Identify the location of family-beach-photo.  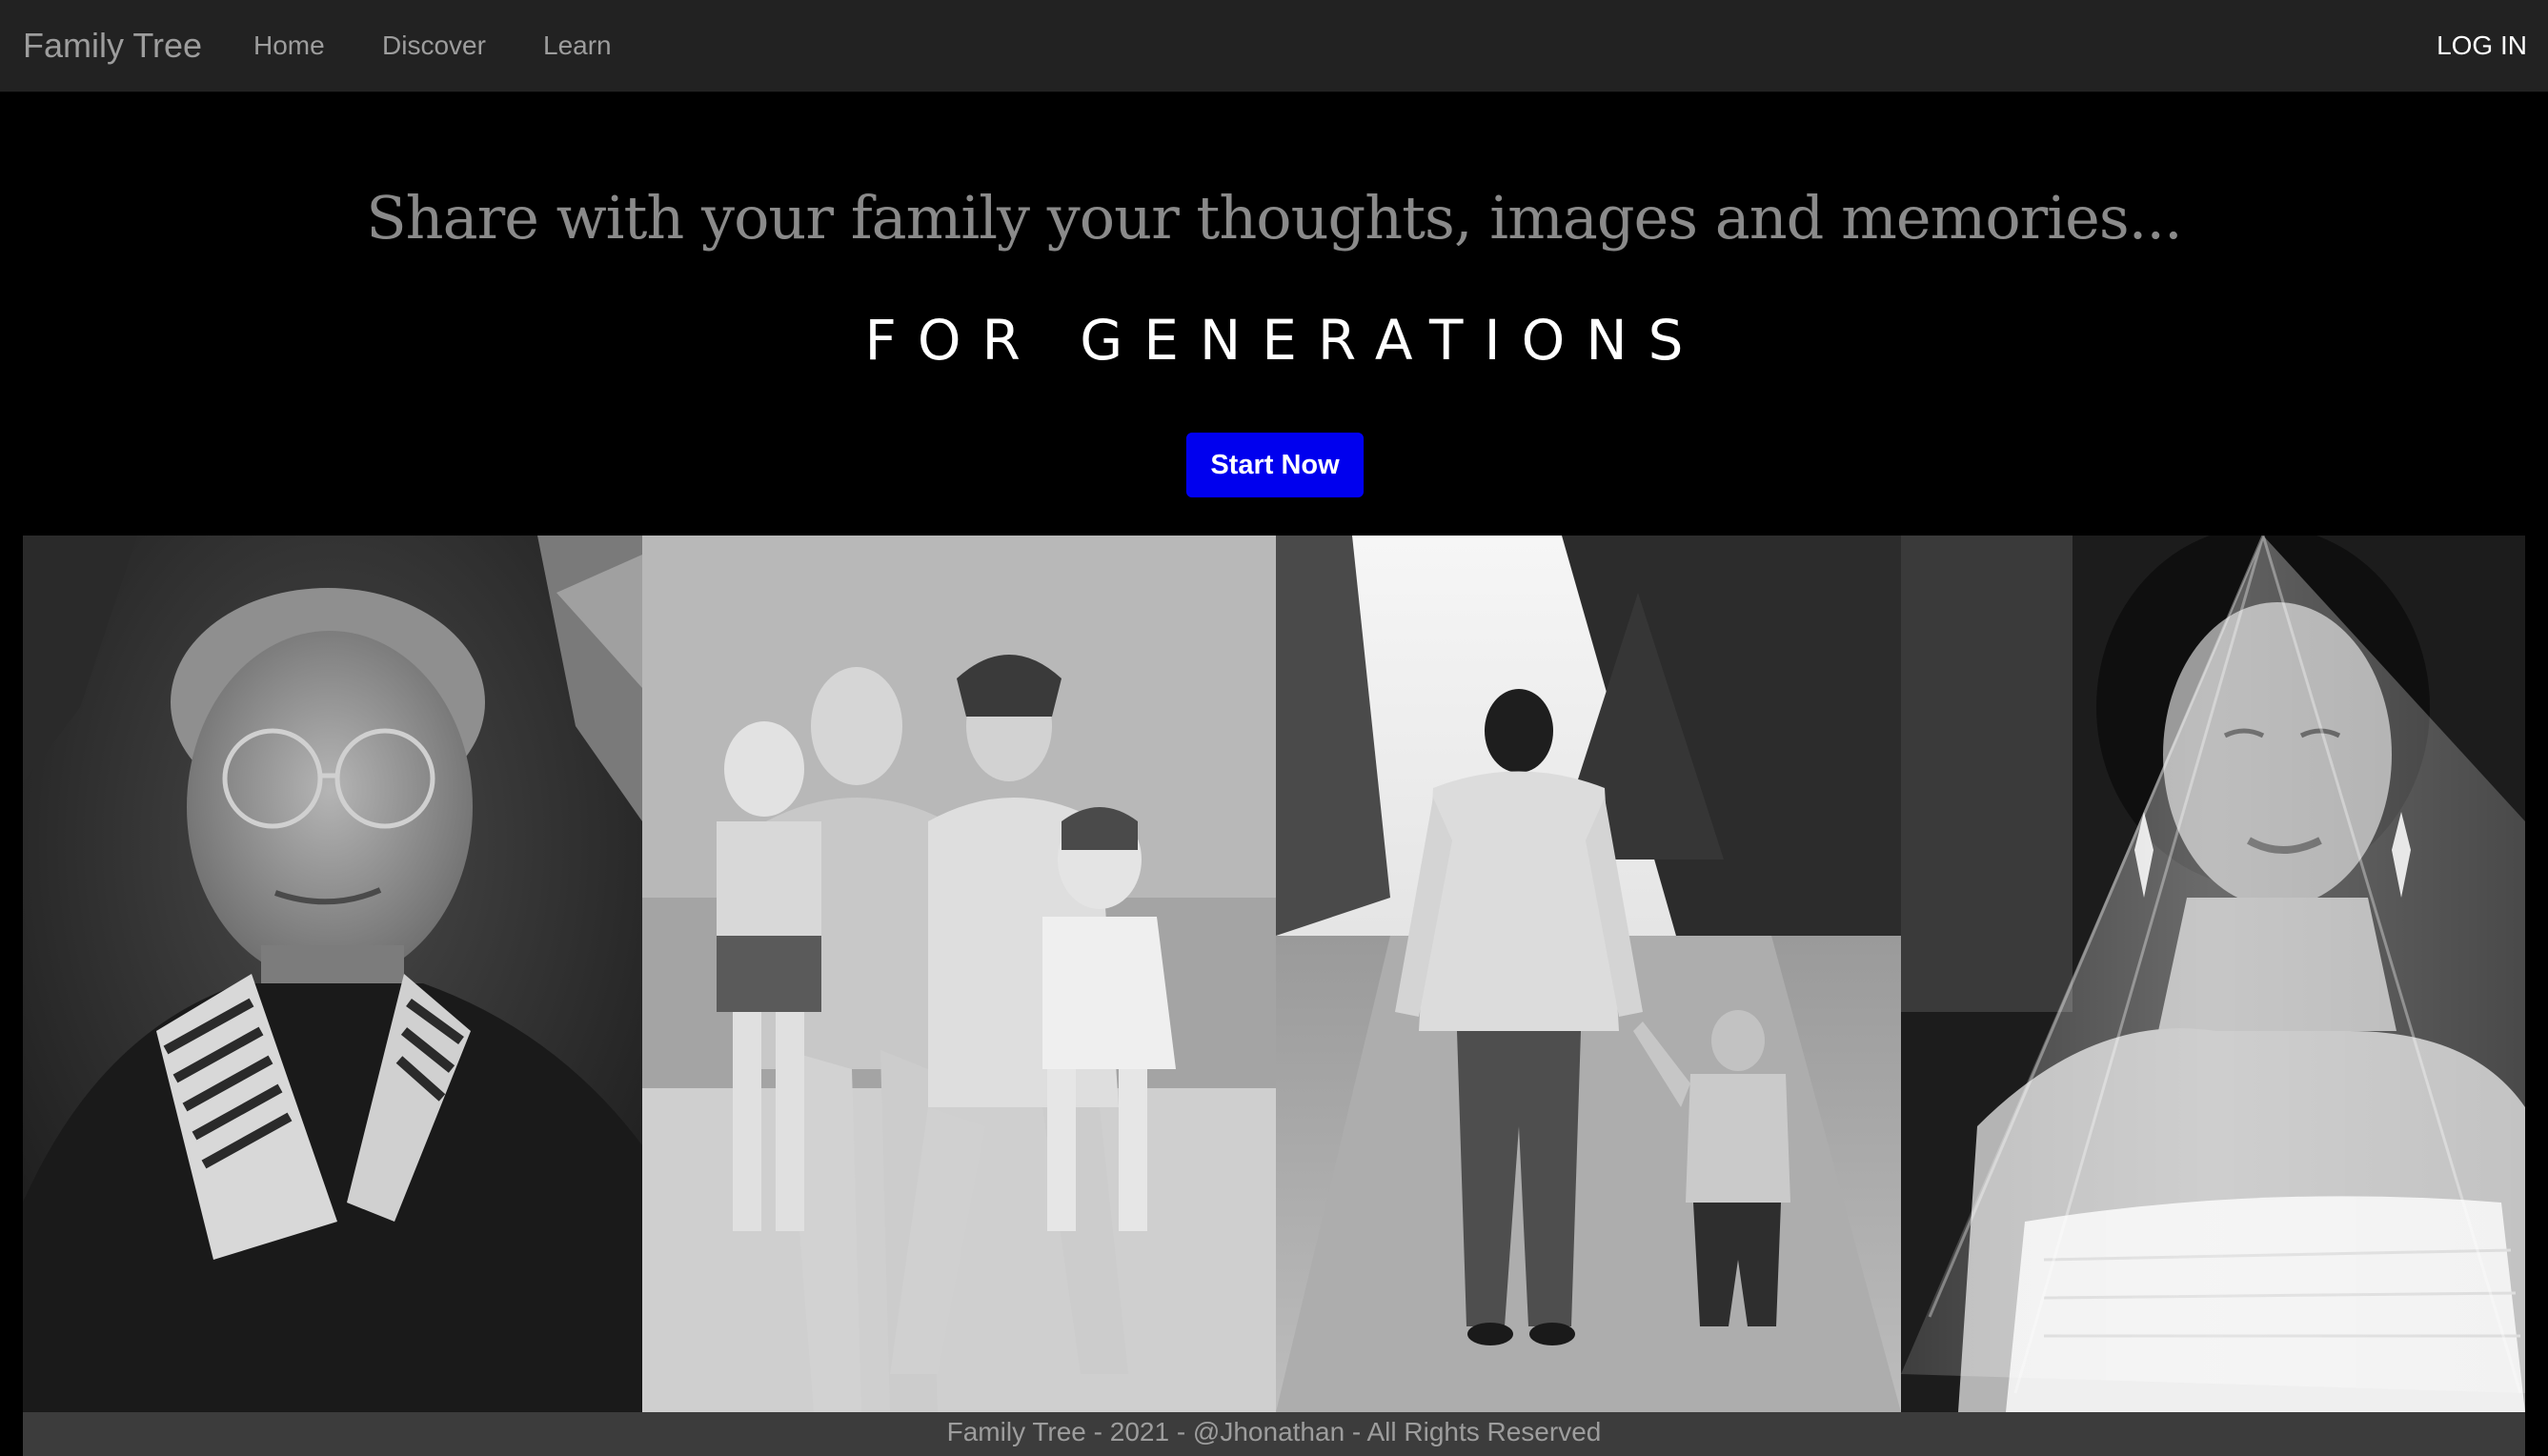
(959, 974).